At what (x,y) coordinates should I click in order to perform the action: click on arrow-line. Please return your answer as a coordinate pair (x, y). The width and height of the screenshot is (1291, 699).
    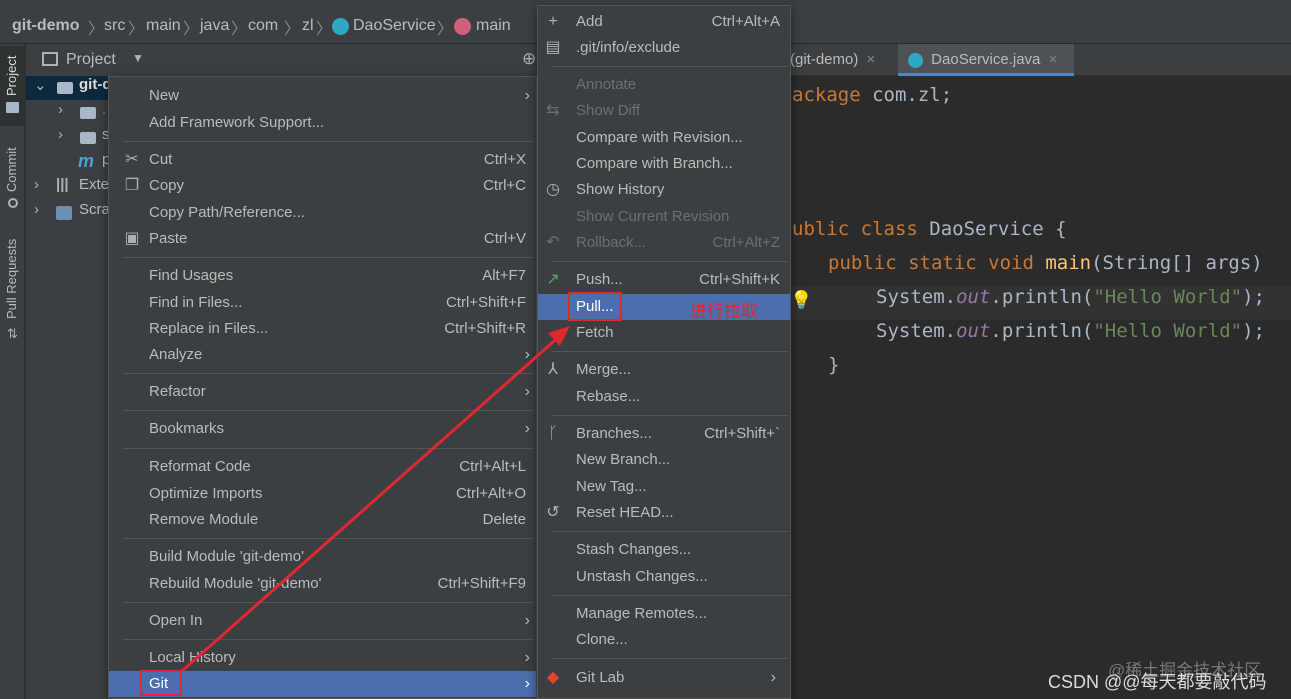
    Looking at the image, I should click on (372, 502).